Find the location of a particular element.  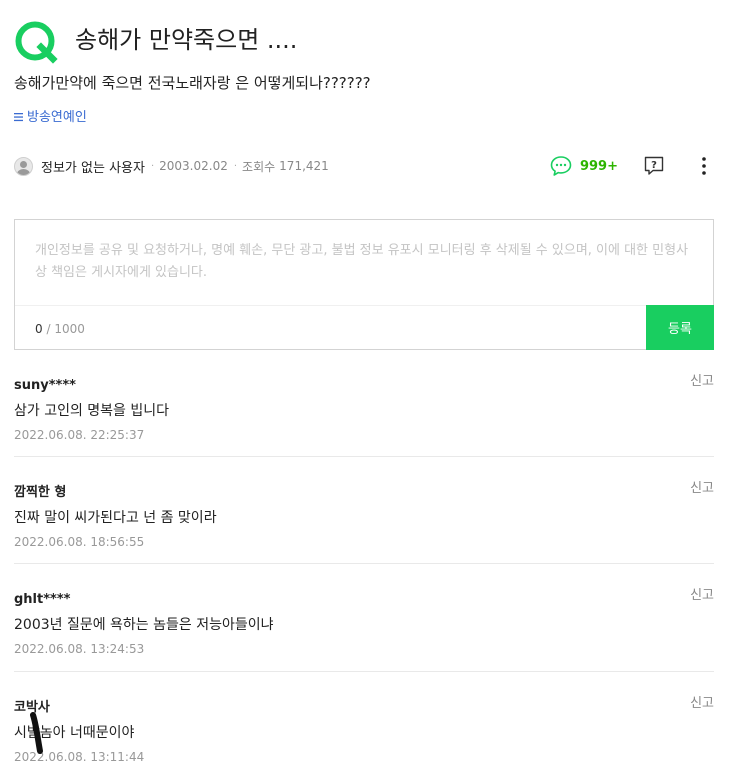

comment-date: 2022.06.08. 22:25:37 is located at coordinates (79, 435).